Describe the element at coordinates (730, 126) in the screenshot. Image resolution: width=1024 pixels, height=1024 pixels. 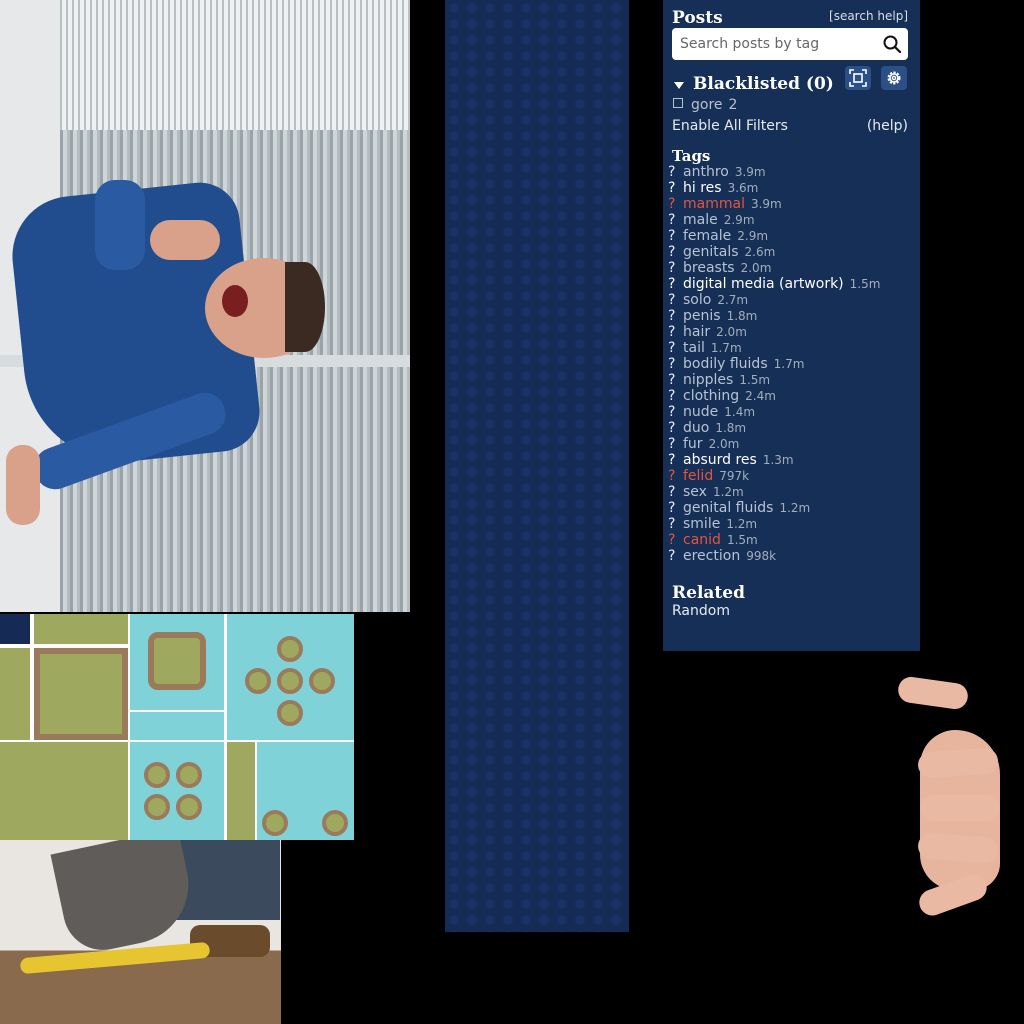
I see `enable-all-filters-link: Enable All Filters` at that location.